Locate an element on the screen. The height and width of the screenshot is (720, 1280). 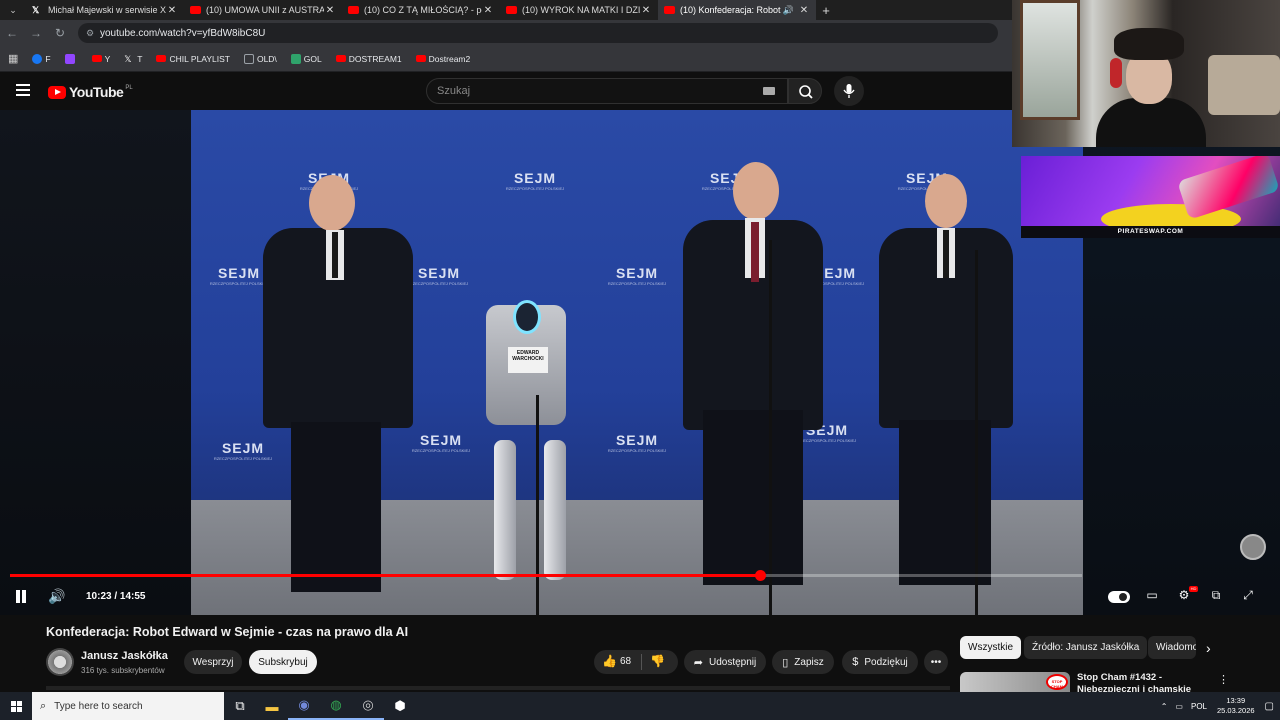
fullscreen-icon: ⤢ is located at coordinates (1248, 596).